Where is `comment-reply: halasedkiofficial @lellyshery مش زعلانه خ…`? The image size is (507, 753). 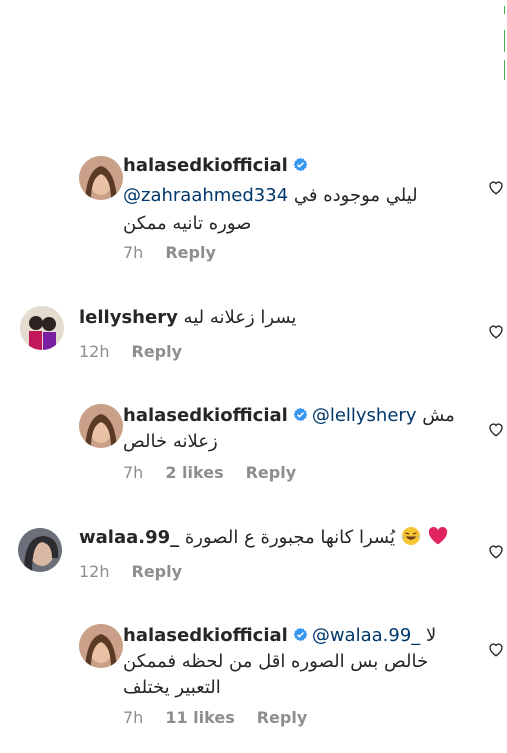 comment-reply: halasedkiofficial @lellyshery مش زعلانه خ… is located at coordinates (253, 446).